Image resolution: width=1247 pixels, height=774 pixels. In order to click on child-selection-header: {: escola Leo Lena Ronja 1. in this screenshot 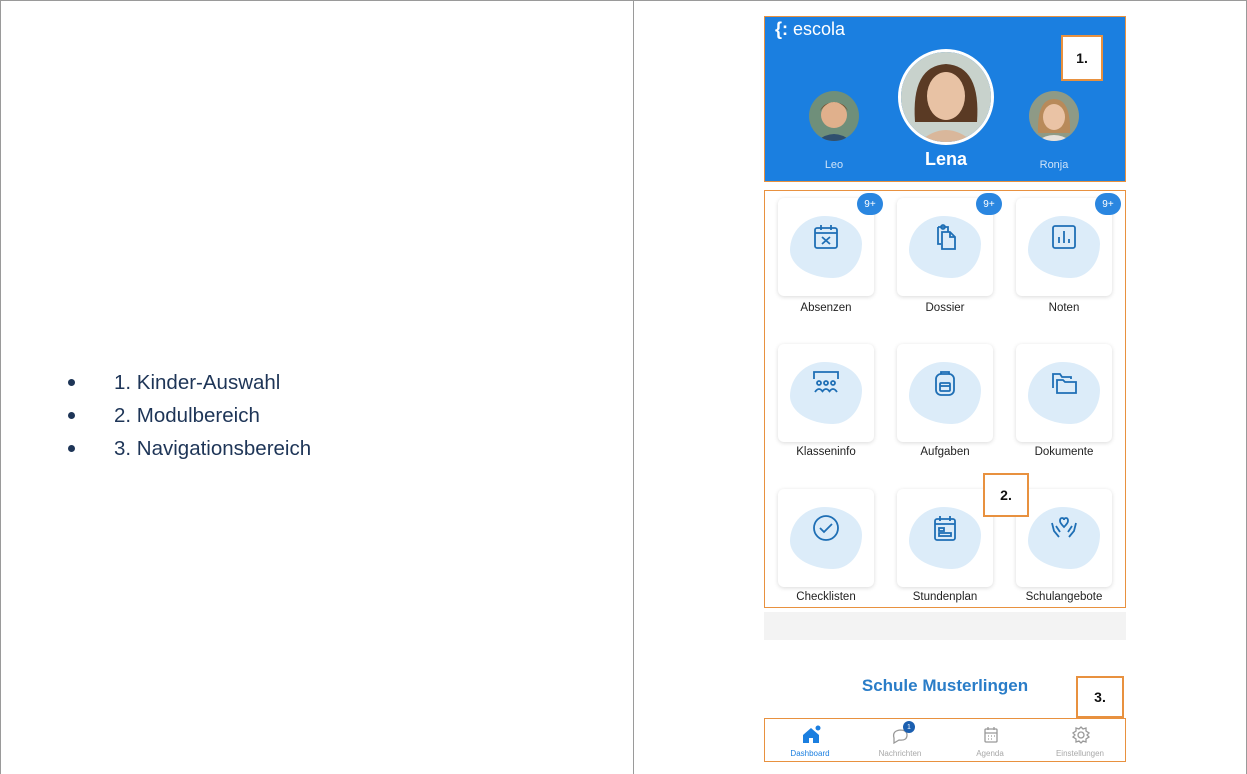, I will do `click(945, 99)`.